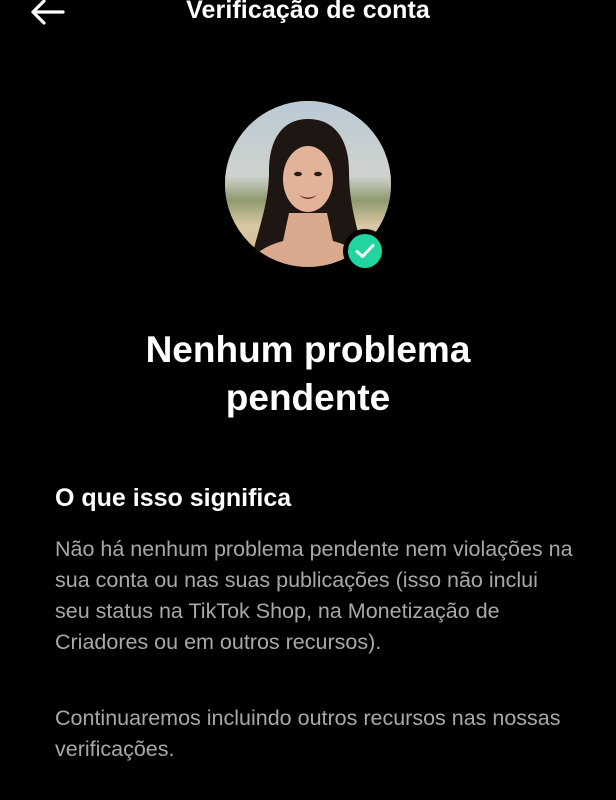 The height and width of the screenshot is (800, 616). I want to click on top-bar: Verificação de conta, so click(308, 17).